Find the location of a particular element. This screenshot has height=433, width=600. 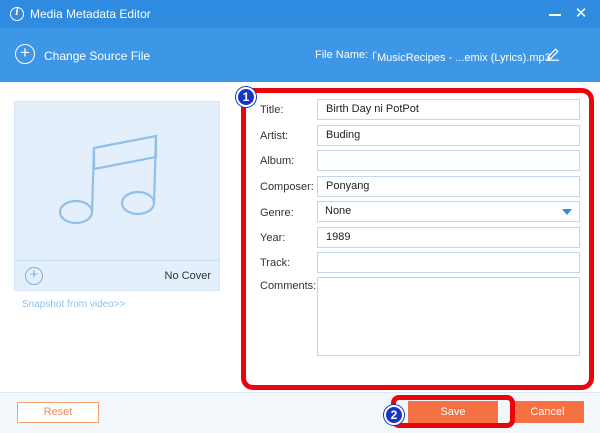

music-note-icon is located at coordinates (108, 179).